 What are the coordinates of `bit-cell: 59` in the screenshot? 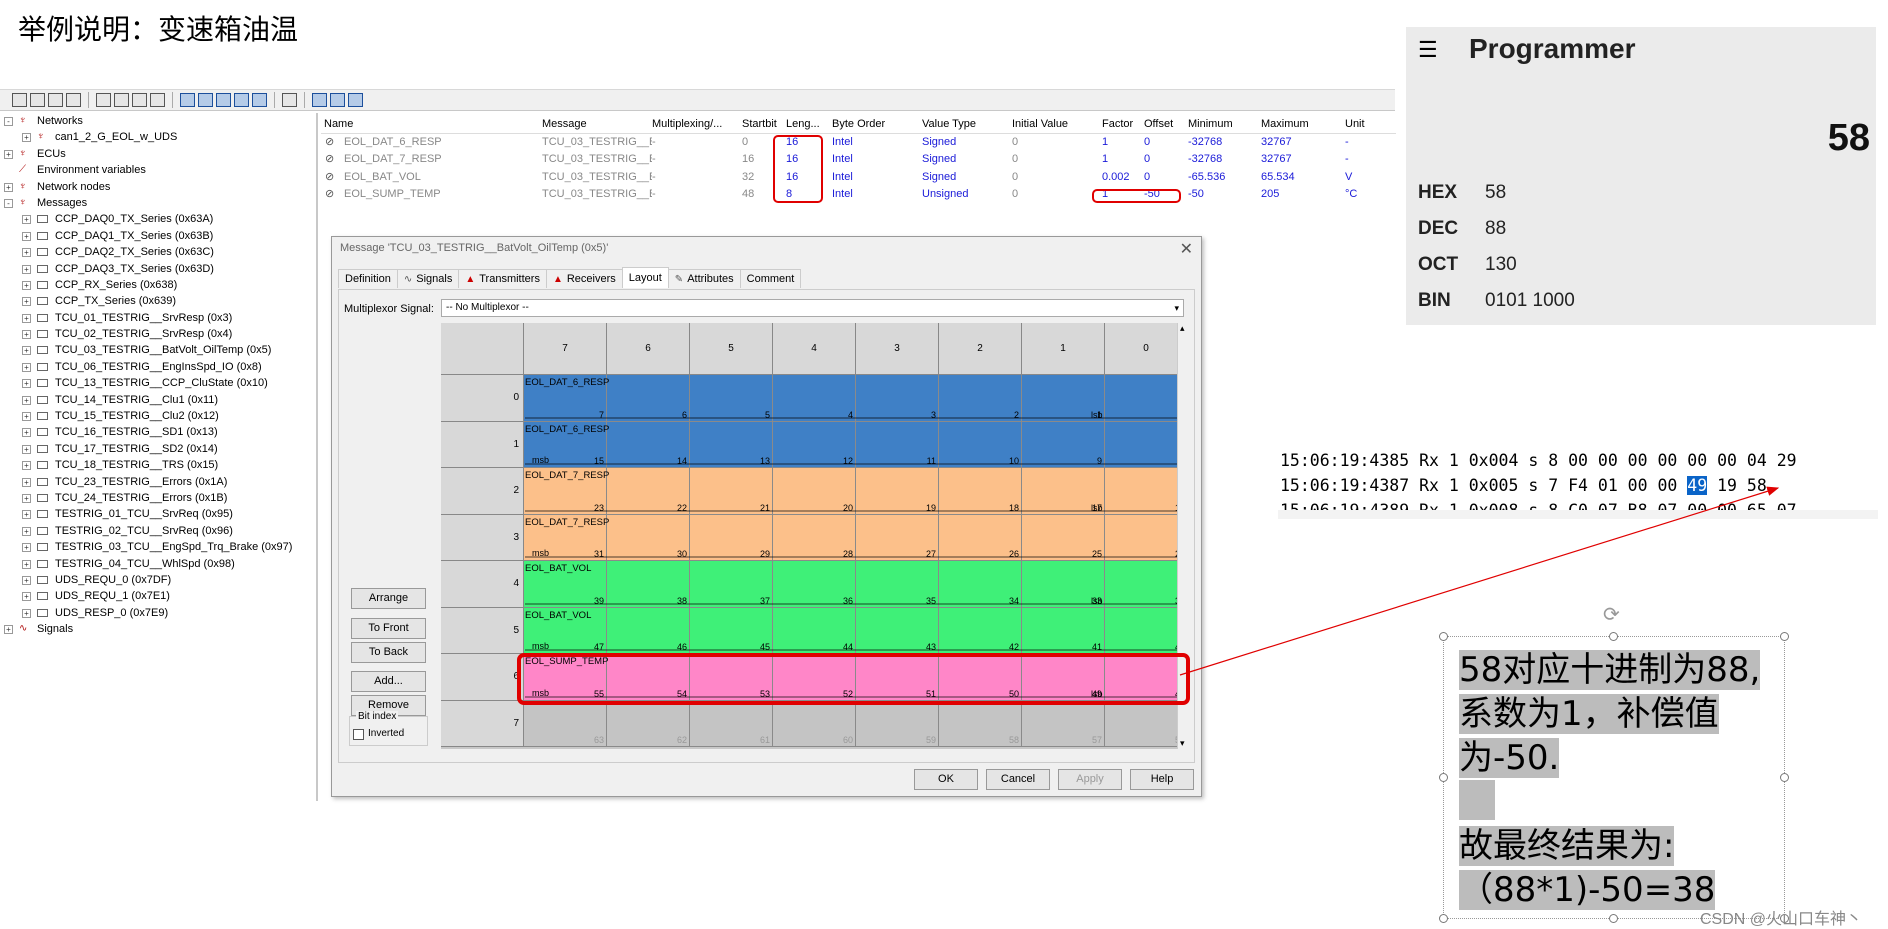 It's located at (897, 723).